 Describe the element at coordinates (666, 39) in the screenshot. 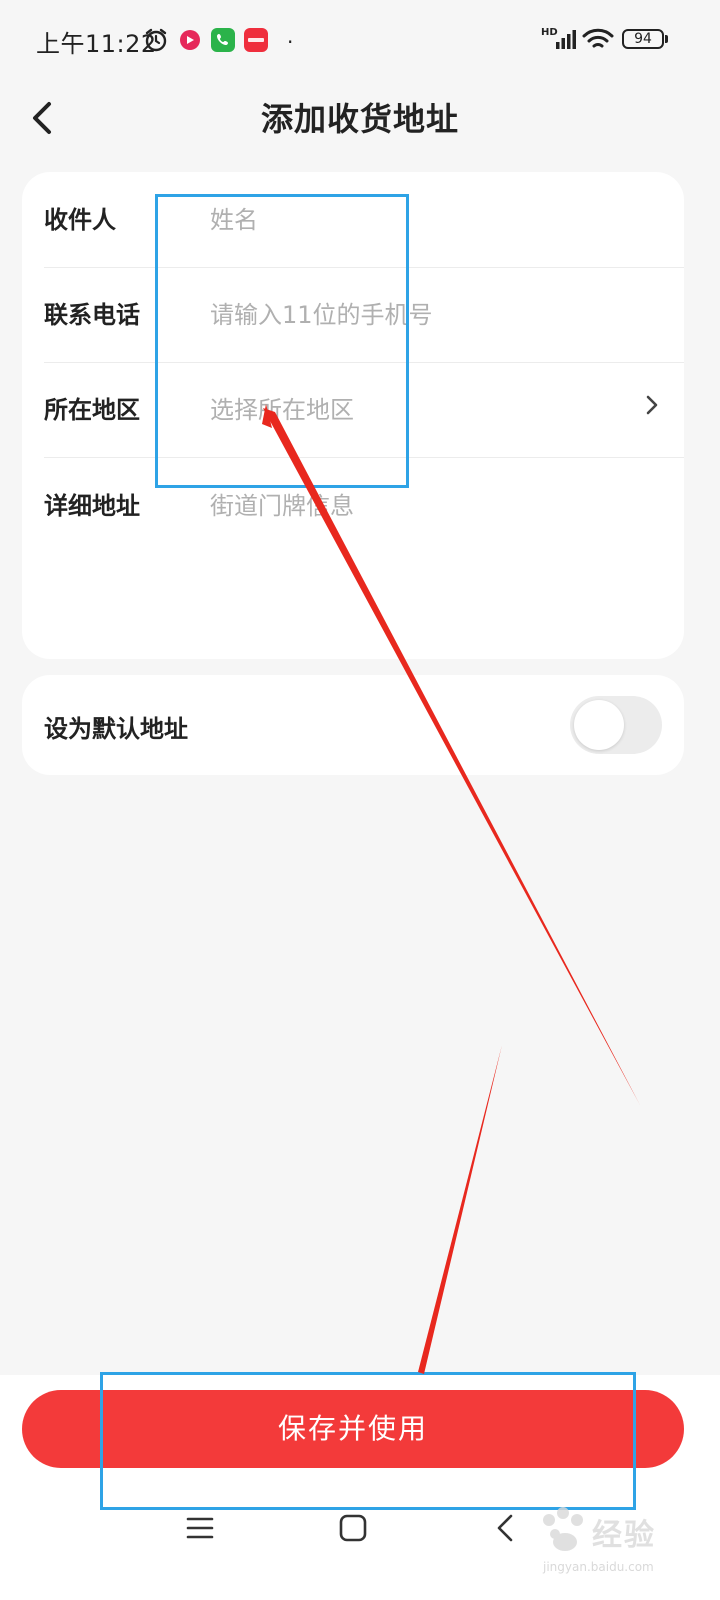

I see `battery-cap` at that location.